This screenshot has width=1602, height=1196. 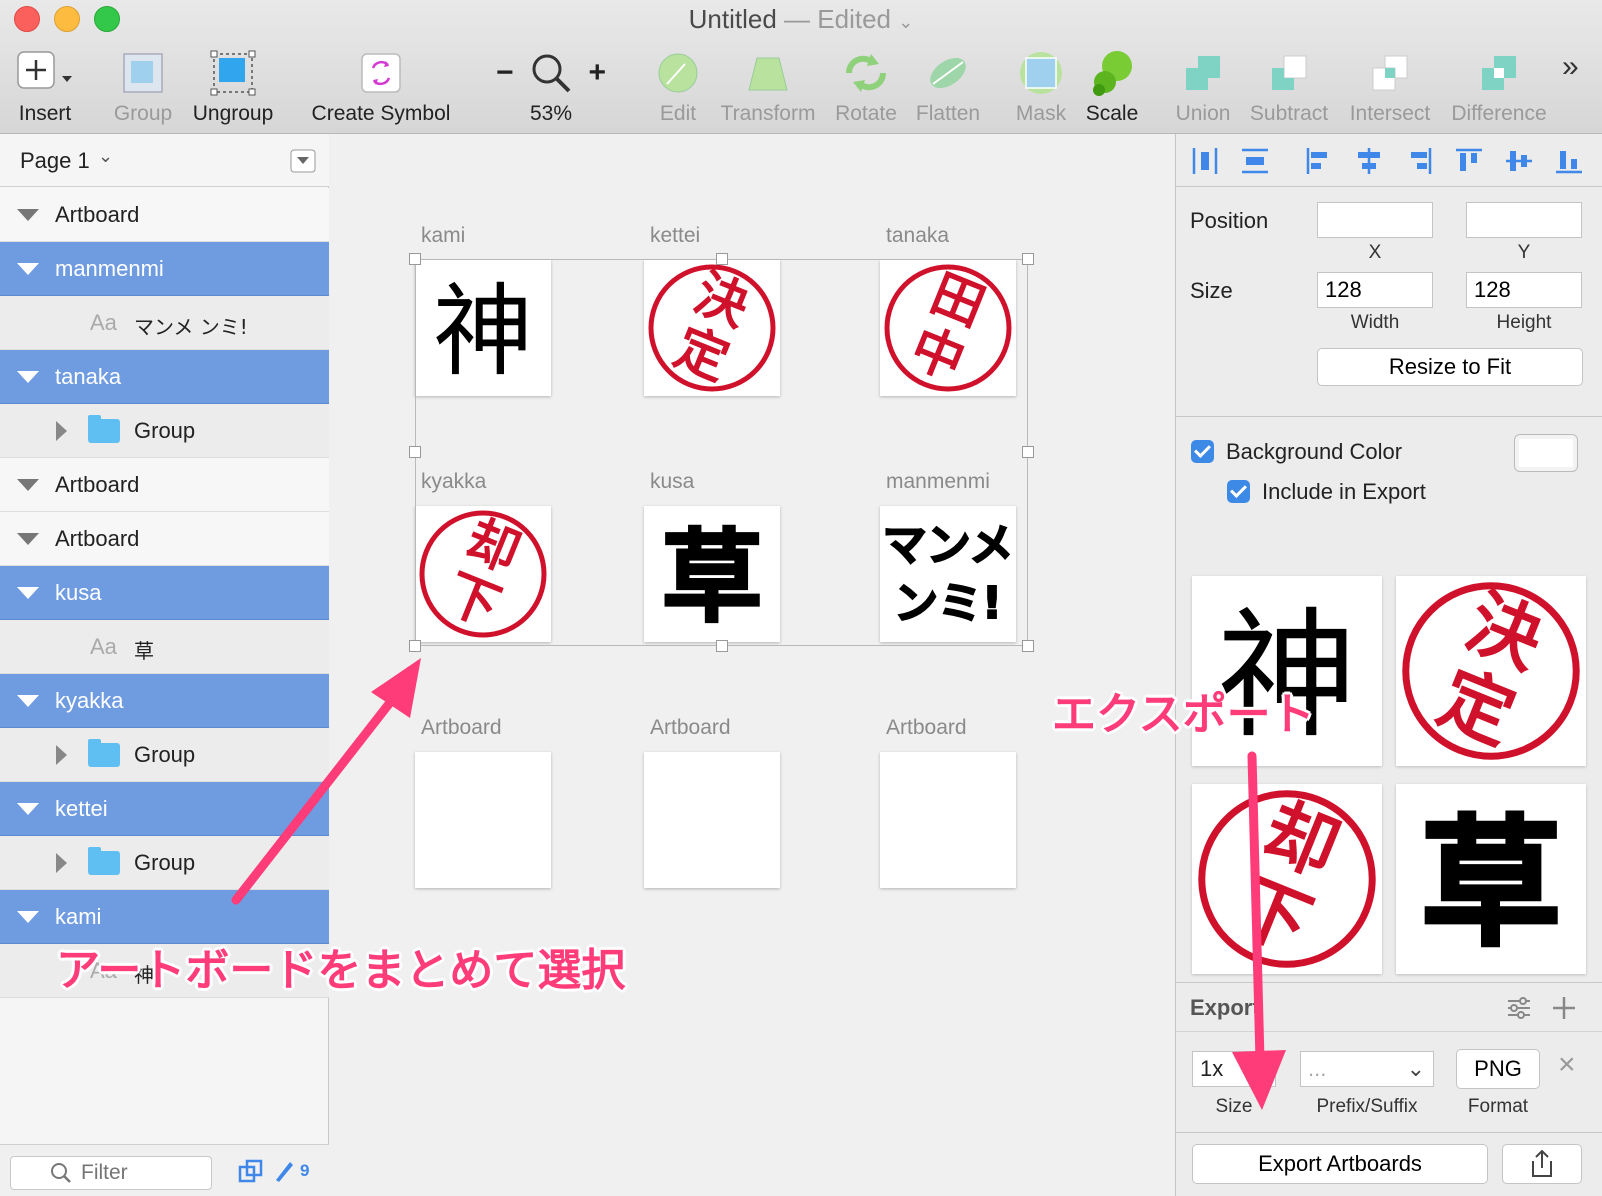 What do you see at coordinates (505, 73) in the screenshot?
I see `zoom-out-button: −` at bounding box center [505, 73].